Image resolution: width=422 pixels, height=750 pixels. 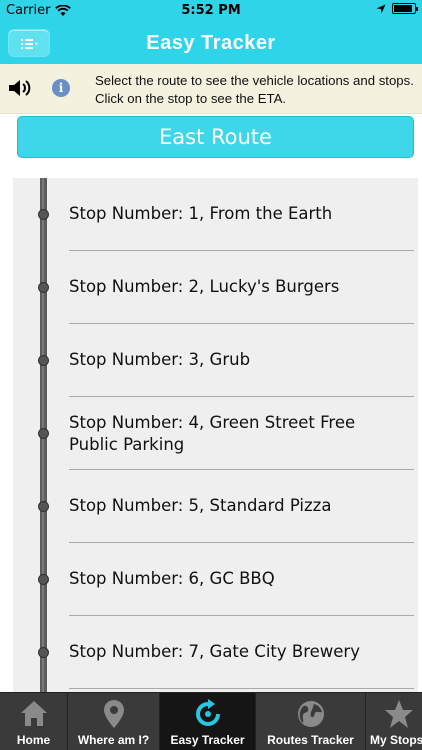 What do you see at coordinates (396, 740) in the screenshot?
I see `tab-label: My Stops` at bounding box center [396, 740].